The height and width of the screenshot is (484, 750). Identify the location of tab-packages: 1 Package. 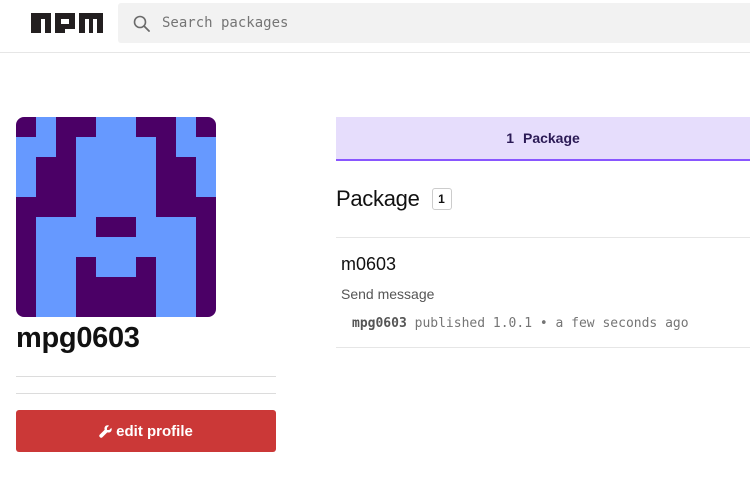
(543, 139).